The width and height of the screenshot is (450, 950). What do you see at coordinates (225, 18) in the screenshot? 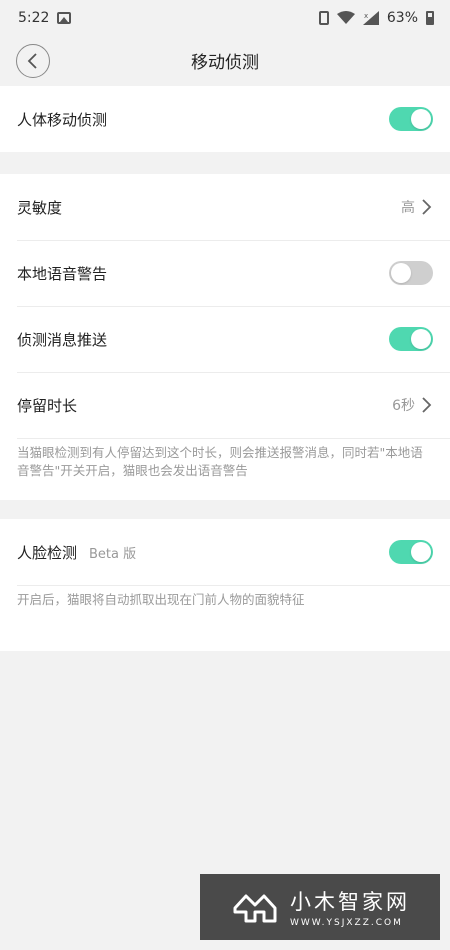
I see `status-bar: 5:22 x 63%` at bounding box center [225, 18].